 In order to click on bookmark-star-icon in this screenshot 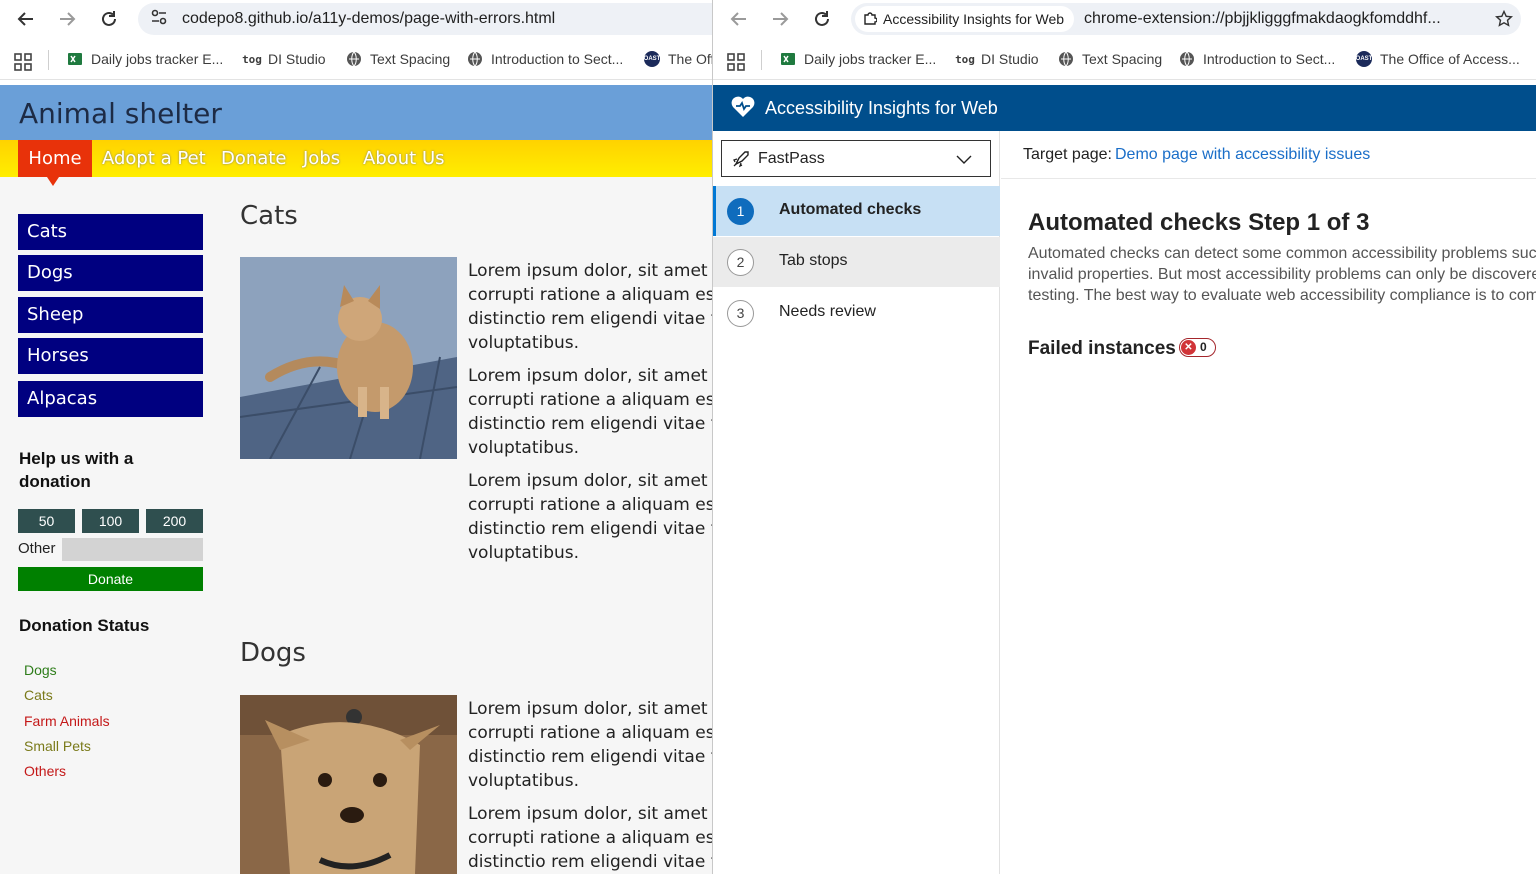, I will do `click(1504, 21)`.